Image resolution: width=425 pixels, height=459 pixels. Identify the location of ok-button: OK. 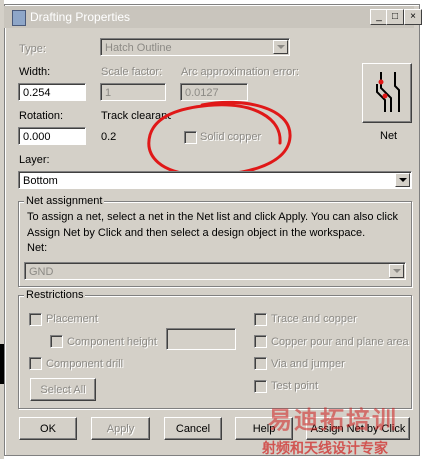
(48, 428).